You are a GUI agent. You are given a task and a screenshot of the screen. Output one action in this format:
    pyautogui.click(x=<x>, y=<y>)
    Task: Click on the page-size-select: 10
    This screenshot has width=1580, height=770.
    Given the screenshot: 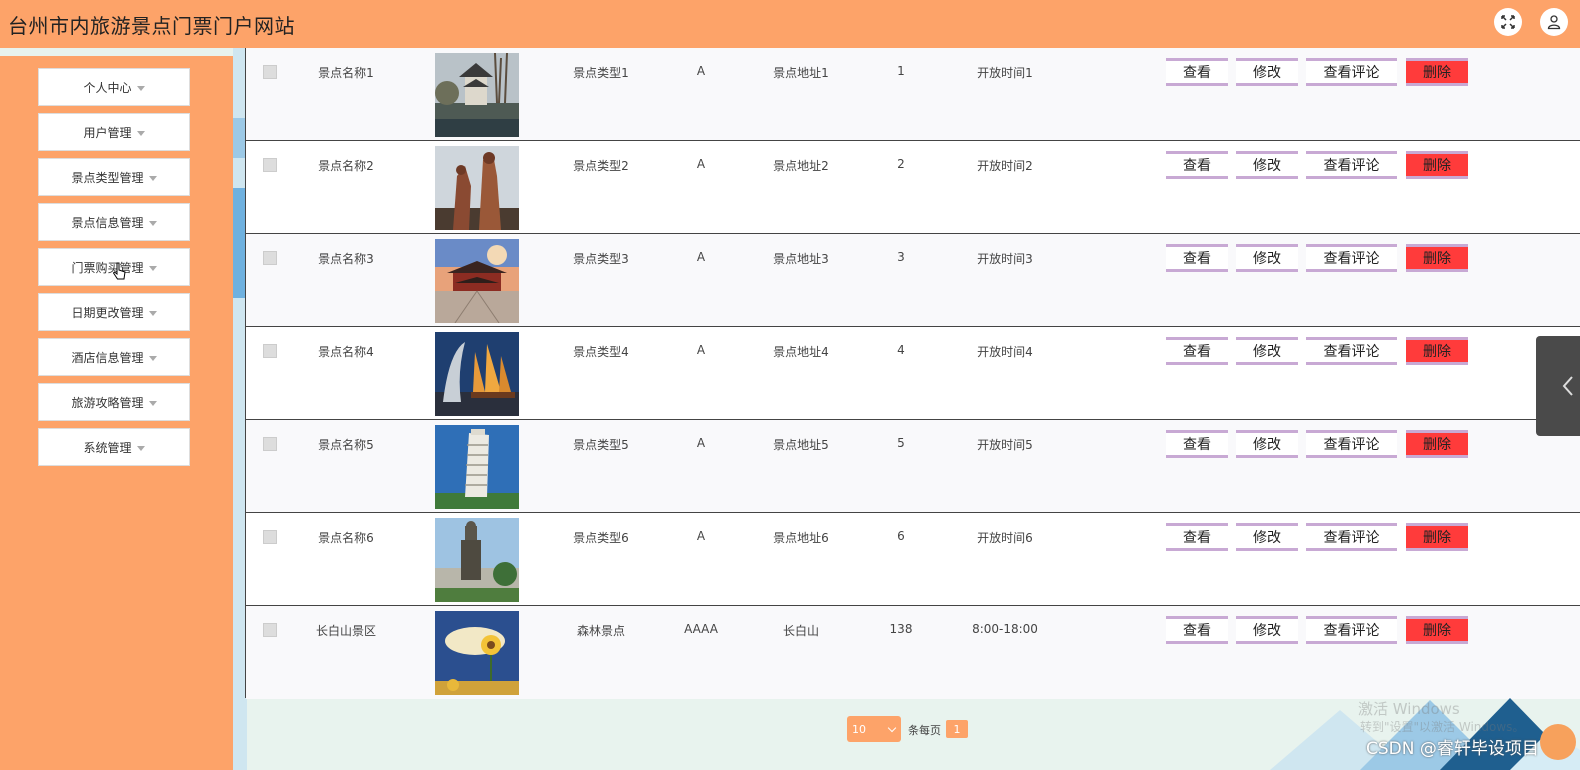 What is the action you would take?
    pyautogui.click(x=874, y=729)
    